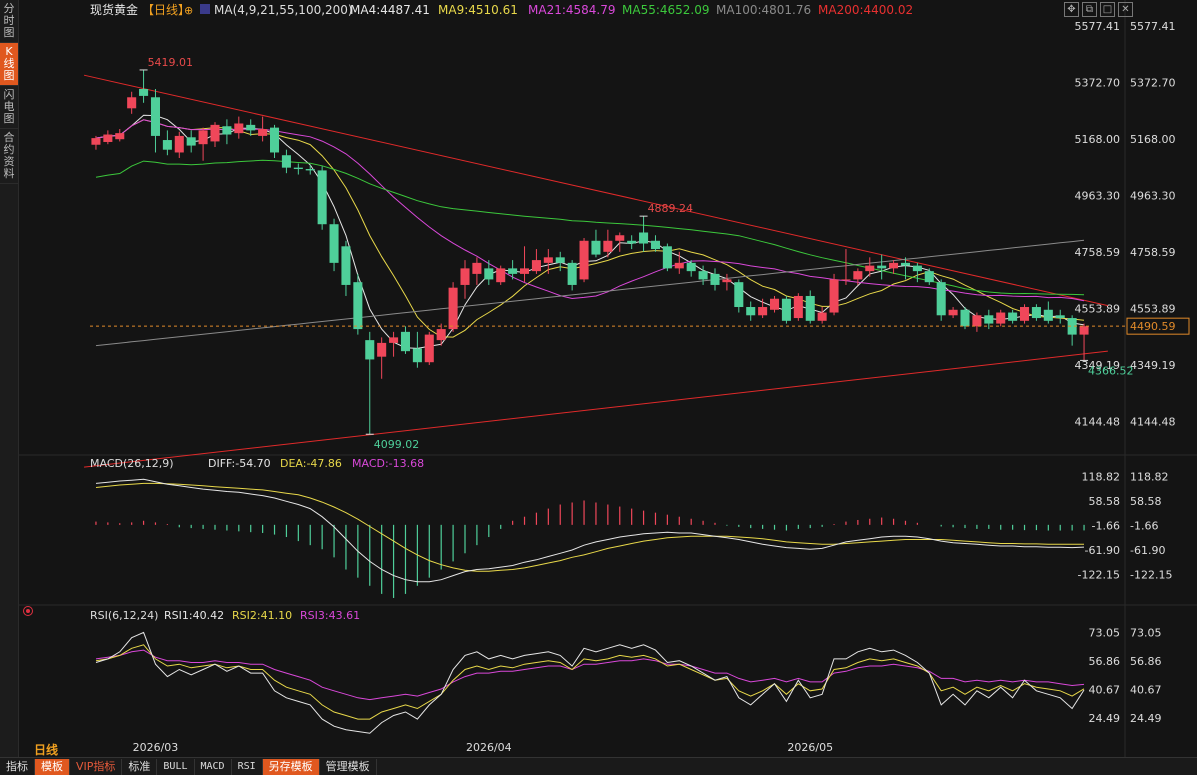 Image resolution: width=1197 pixels, height=775 pixels. I want to click on macd-y-tick-right: -122.15, so click(1151, 574).